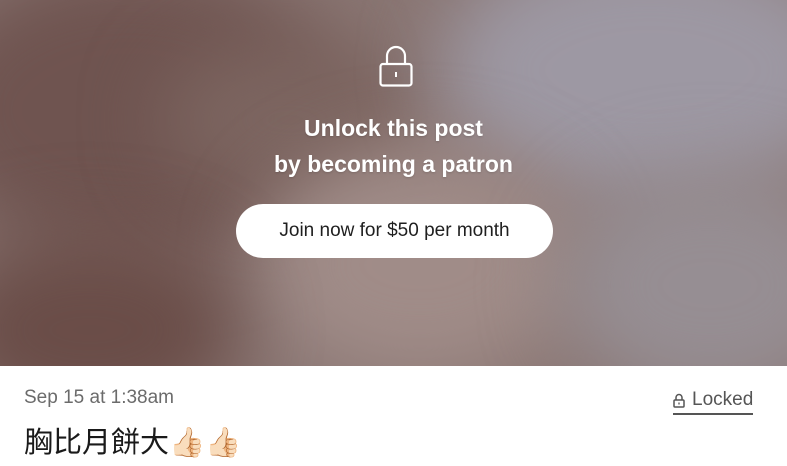 The height and width of the screenshot is (466, 787). I want to click on unlock-title-line2: by becoming a patron, so click(393, 164).